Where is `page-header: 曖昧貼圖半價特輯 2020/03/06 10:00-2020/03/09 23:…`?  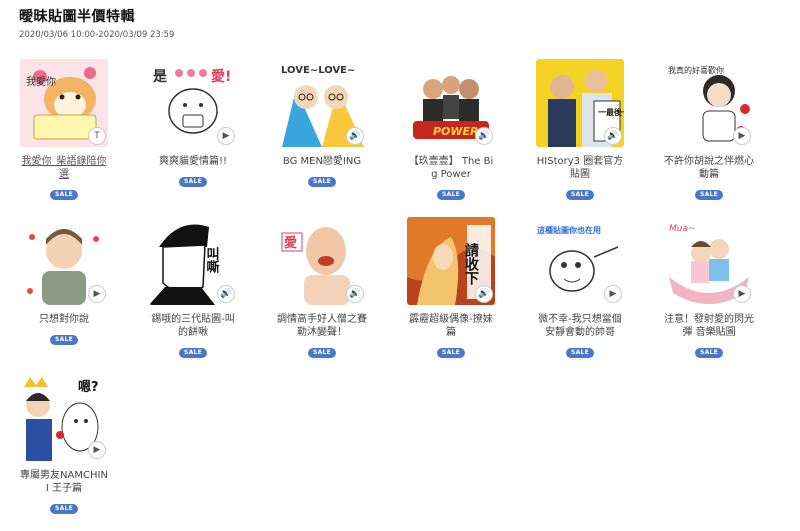
page-header: 曖昧貼圖半價特輯 2020/03/06 10:00-2020/03/09 23:… is located at coordinates (96, 23).